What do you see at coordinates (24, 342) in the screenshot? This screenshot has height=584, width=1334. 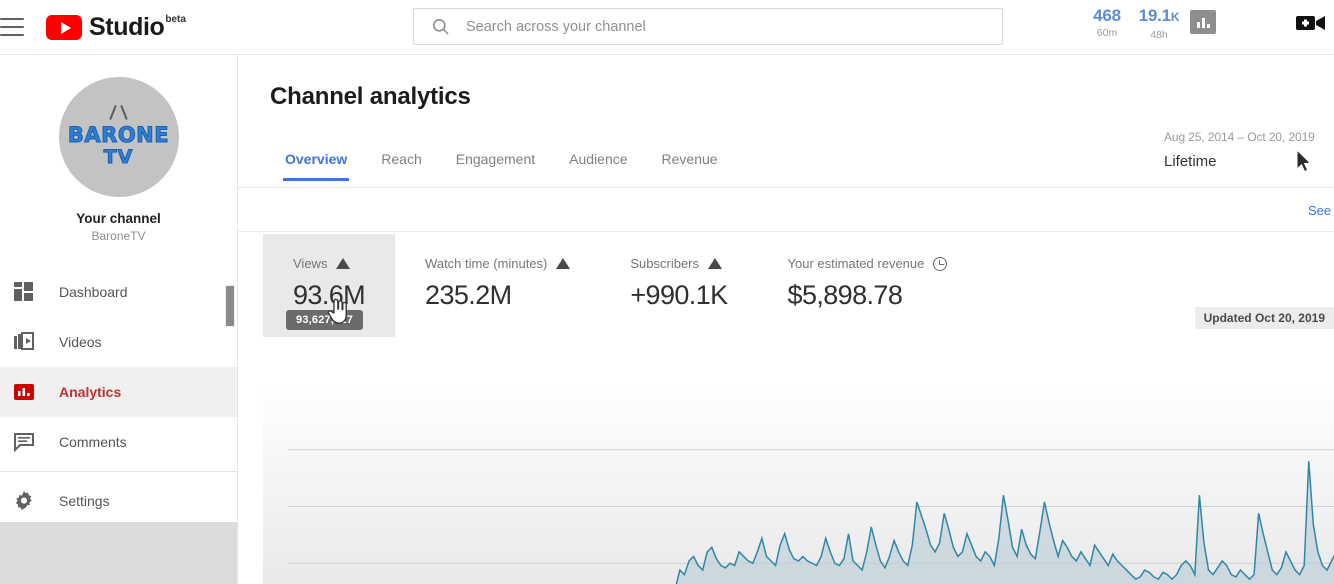 I see `video-icon` at bounding box center [24, 342].